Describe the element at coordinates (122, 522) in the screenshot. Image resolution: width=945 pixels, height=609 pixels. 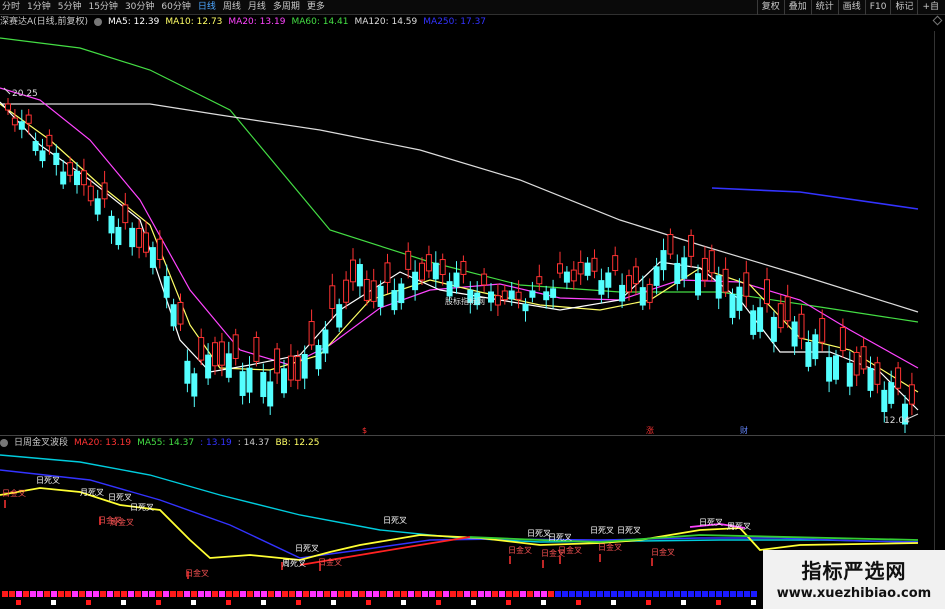
I see `signal-label: 周金叉` at that location.